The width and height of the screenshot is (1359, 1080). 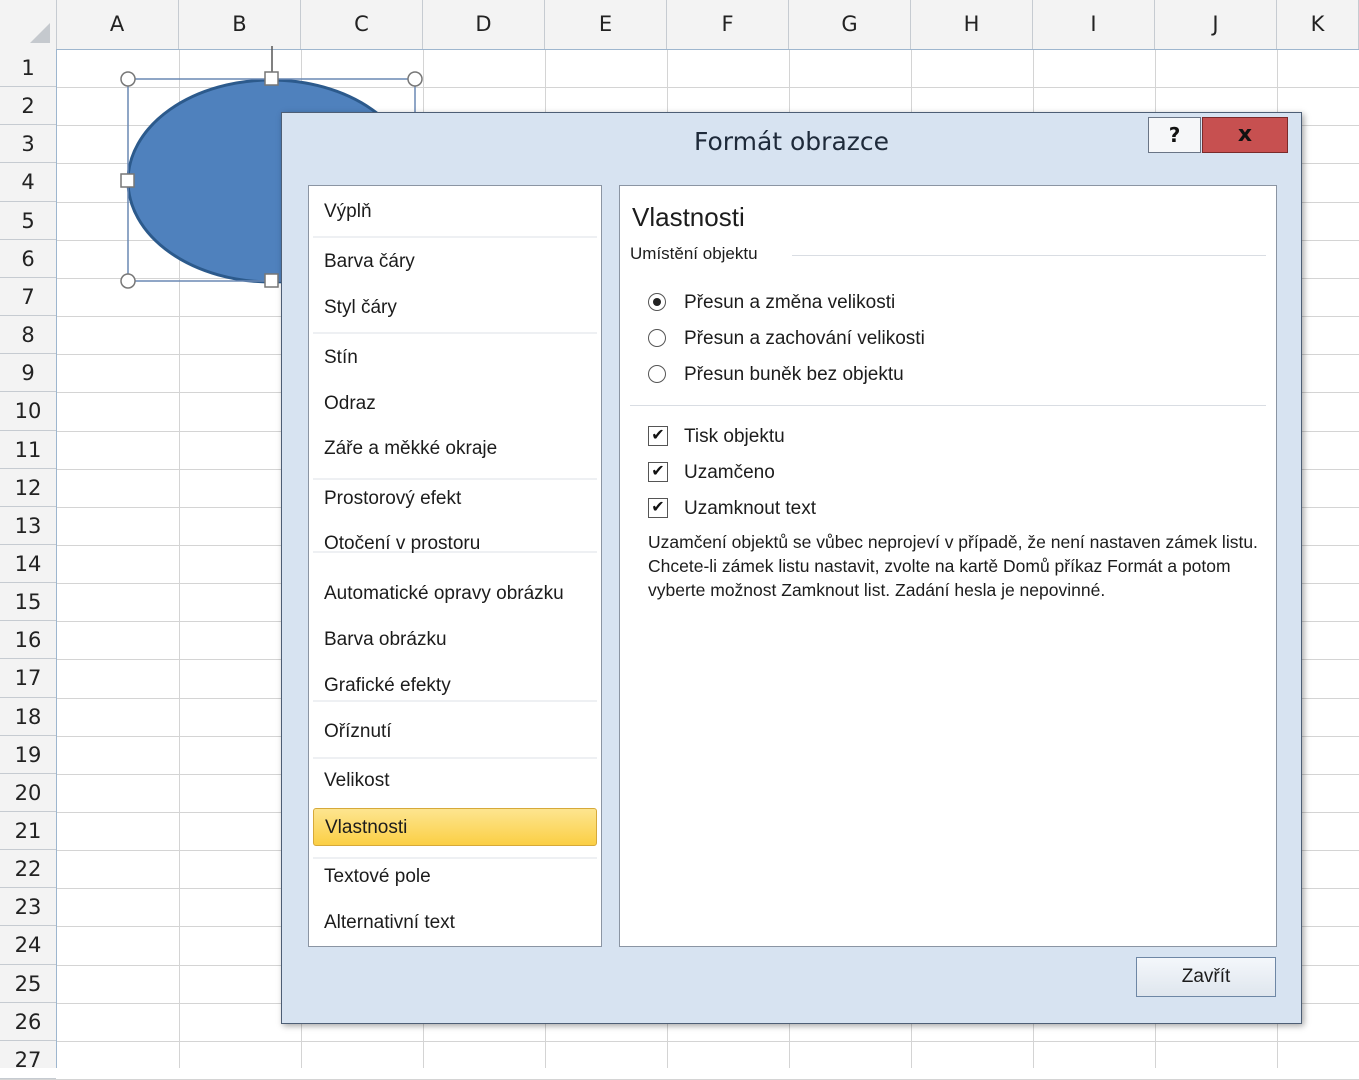 I want to click on column-header-i: I, so click(x=1094, y=24).